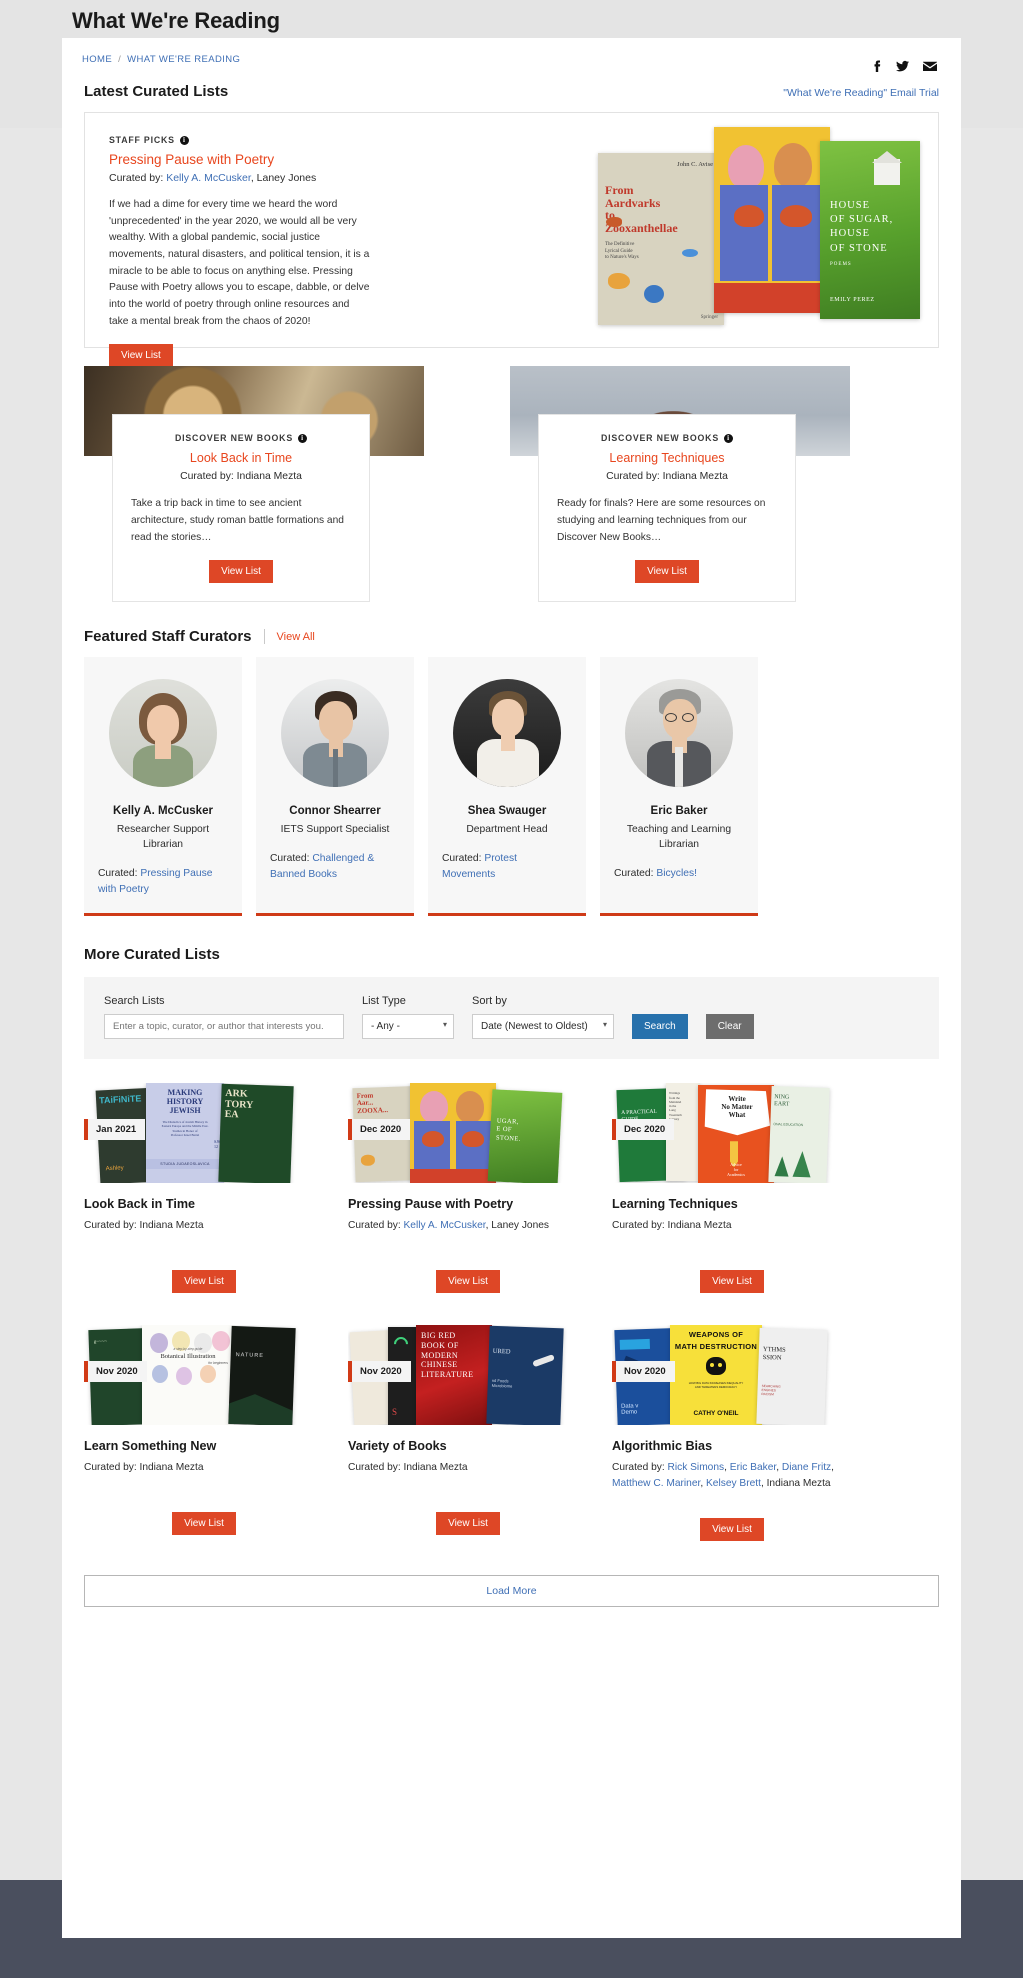  What do you see at coordinates (264, 637) in the screenshot?
I see `divider` at bounding box center [264, 637].